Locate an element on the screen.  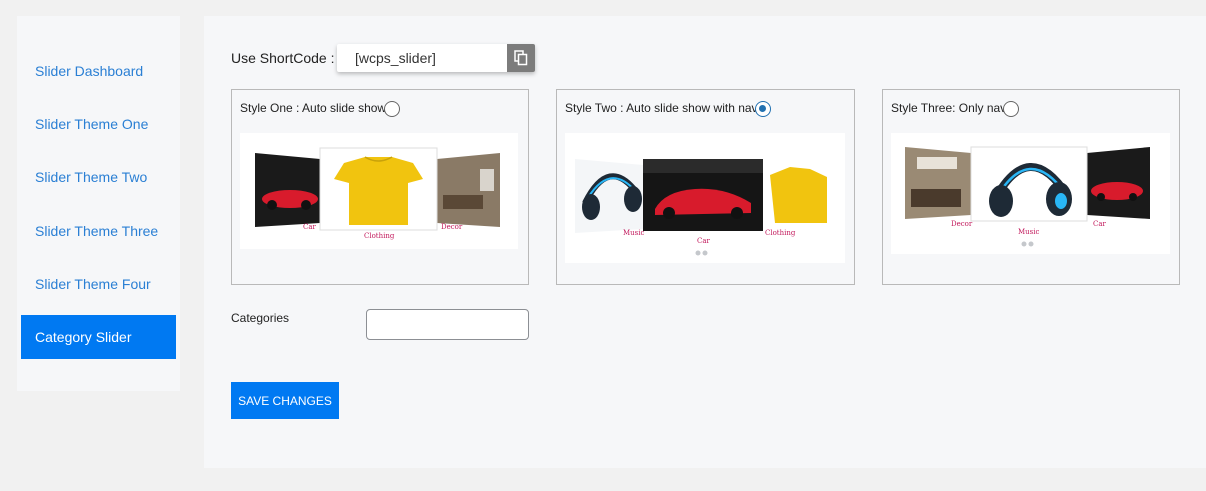
style-one-preview-image: Car Clothing Decor is located at coordinates (379, 191).